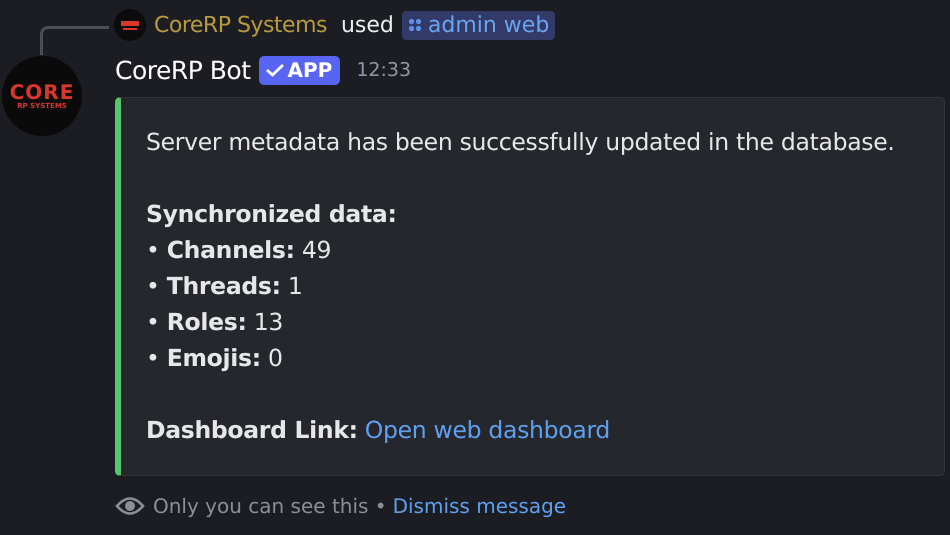 This screenshot has height=535, width=950. I want to click on command-icon, so click(415, 25).